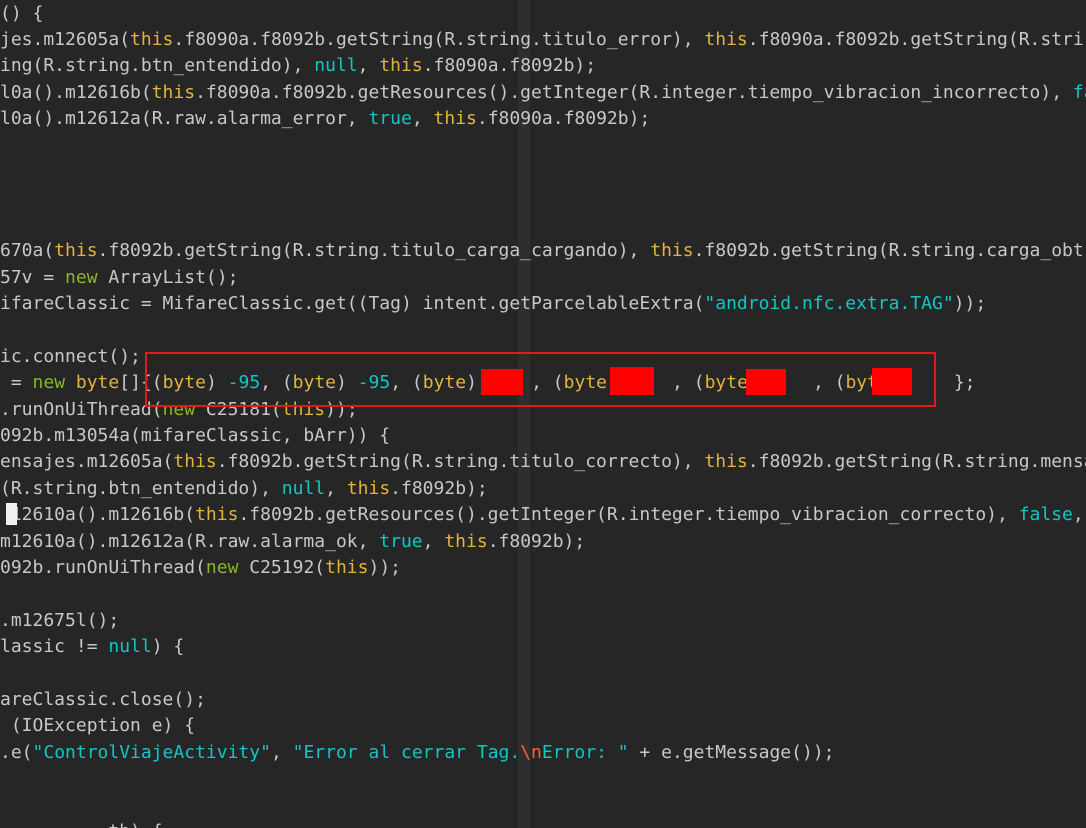  Describe the element at coordinates (33, 277) in the screenshot. I see `code-token: 57v =` at that location.